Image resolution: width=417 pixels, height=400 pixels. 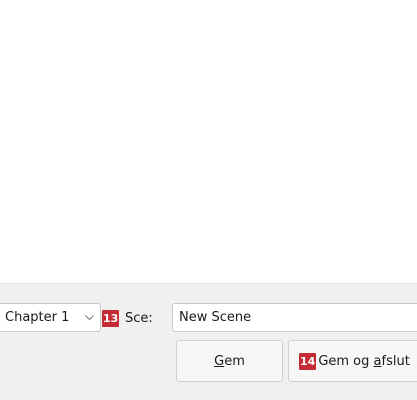 I want to click on chapter-select: Chapter 1, so click(x=50, y=317).